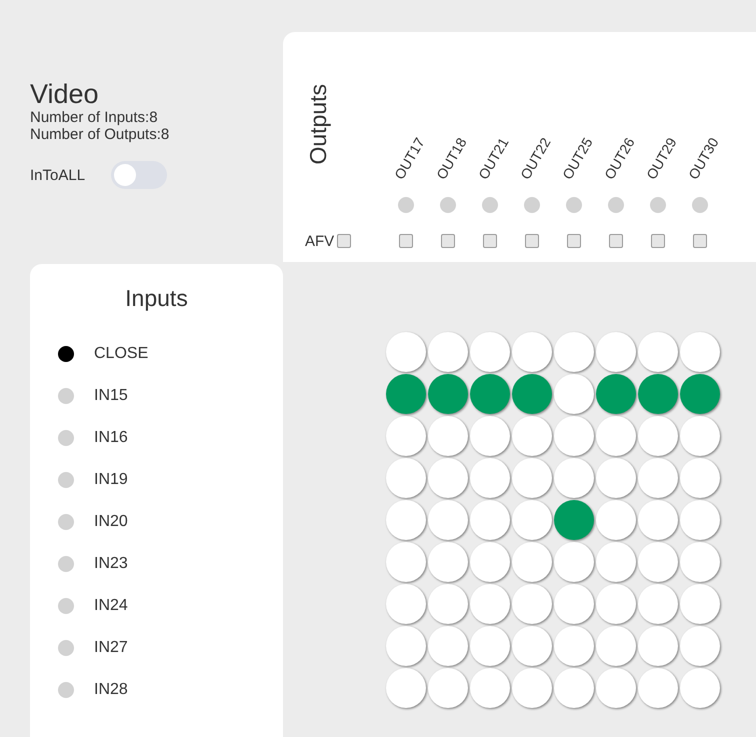 Image resolution: width=756 pixels, height=737 pixels. What do you see at coordinates (111, 648) in the screenshot?
I see `input-label: IN27` at bounding box center [111, 648].